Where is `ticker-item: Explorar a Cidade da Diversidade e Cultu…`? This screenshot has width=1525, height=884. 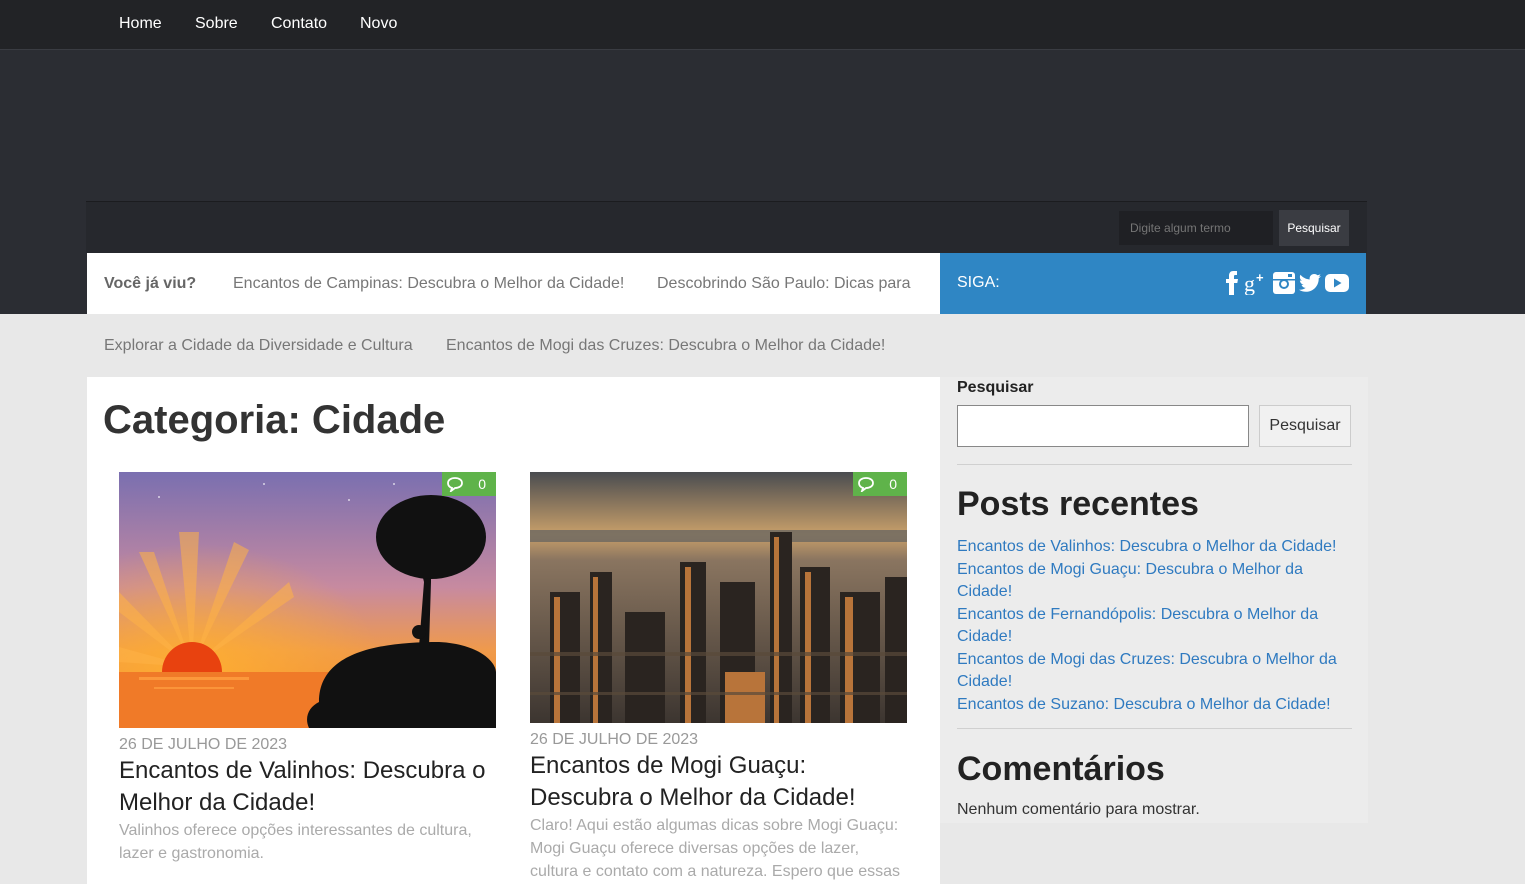
ticker-item: Explorar a Cidade da Diversidade e Cultu… is located at coordinates (258, 346).